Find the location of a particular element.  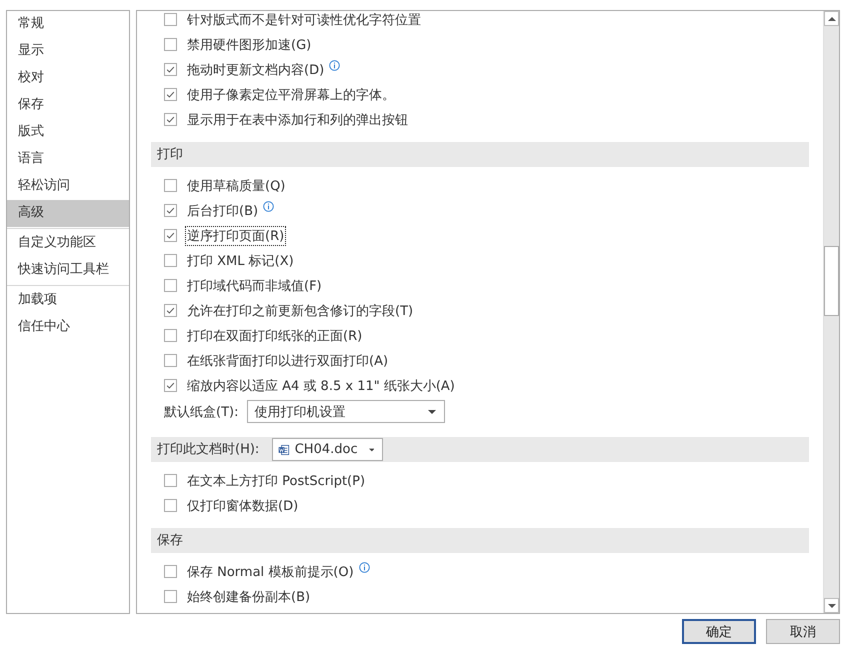

option-label: 仅打印窗体数据(D) is located at coordinates (243, 507).